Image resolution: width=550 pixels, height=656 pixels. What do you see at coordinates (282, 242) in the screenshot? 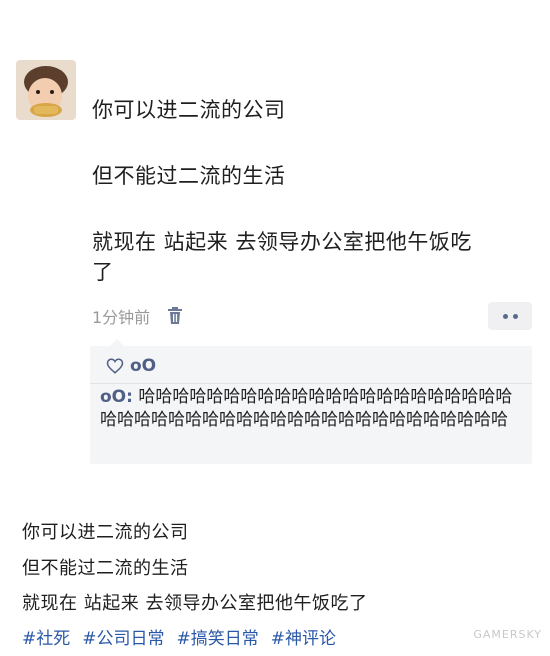
I see `post-line-3: 就现在 站起来 去领导办公室把他午饭吃` at bounding box center [282, 242].